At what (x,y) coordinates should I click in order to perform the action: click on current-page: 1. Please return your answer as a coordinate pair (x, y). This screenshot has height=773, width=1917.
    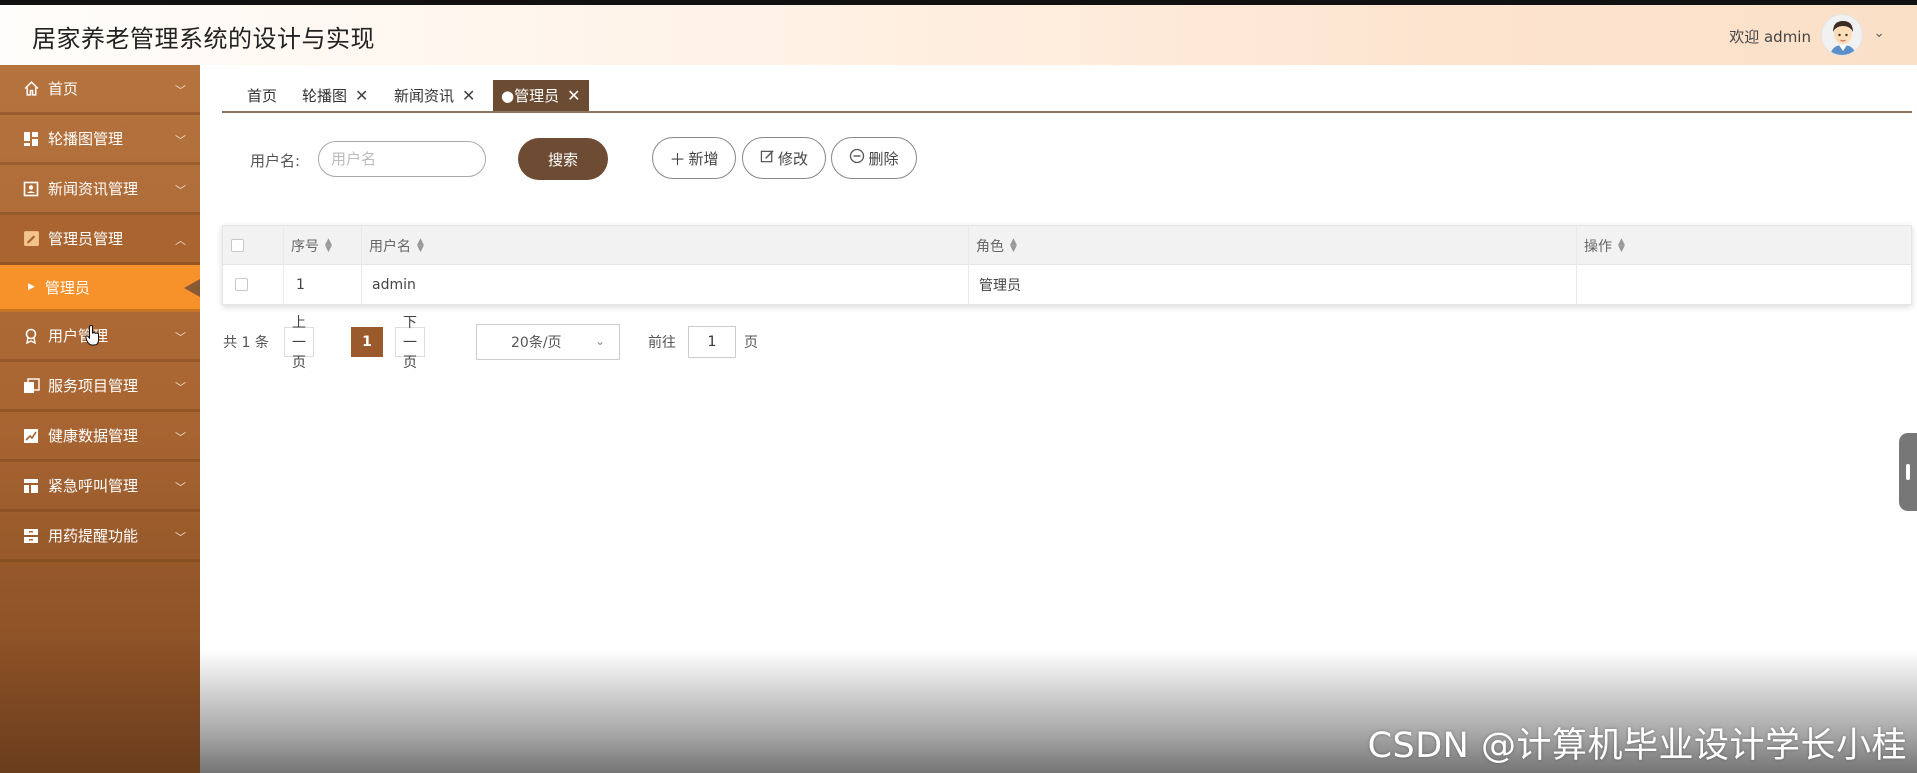
    Looking at the image, I should click on (367, 342).